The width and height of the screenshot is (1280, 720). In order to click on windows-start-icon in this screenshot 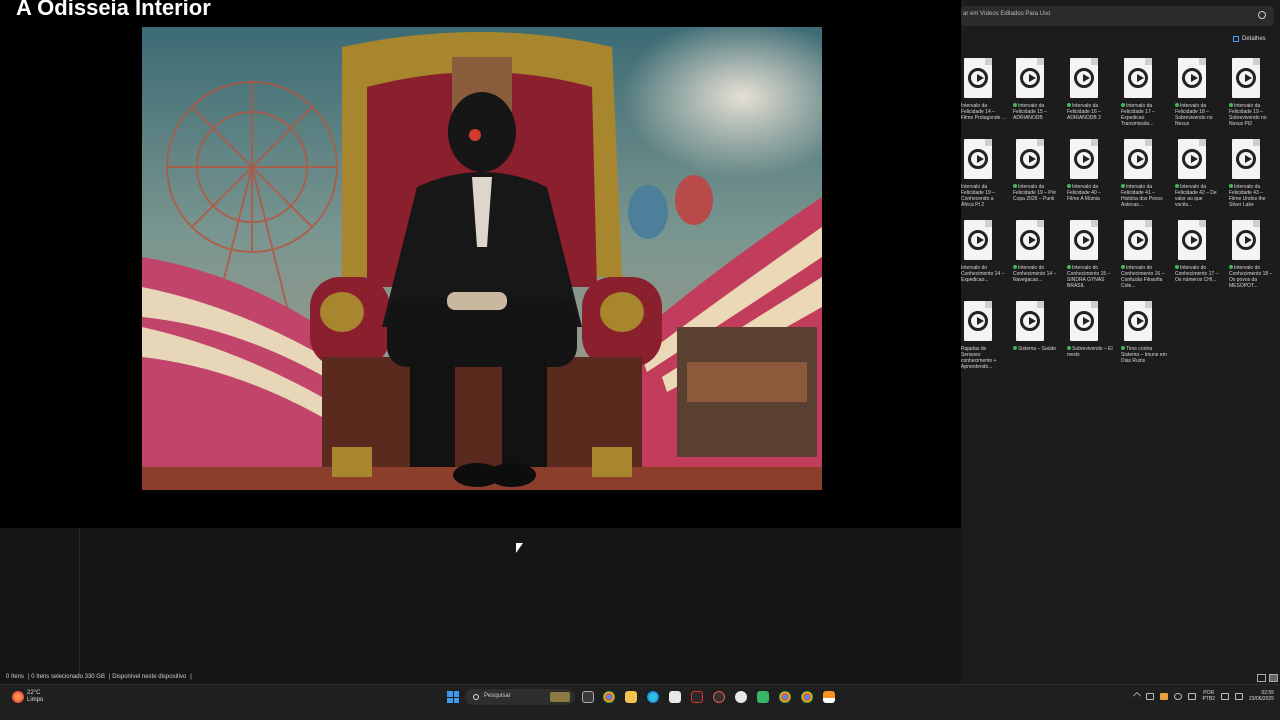, I will do `click(453, 697)`.